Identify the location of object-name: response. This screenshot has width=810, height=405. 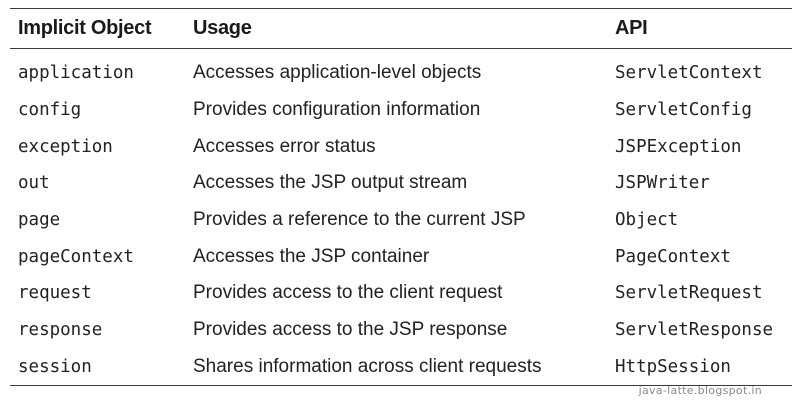
(60, 330).